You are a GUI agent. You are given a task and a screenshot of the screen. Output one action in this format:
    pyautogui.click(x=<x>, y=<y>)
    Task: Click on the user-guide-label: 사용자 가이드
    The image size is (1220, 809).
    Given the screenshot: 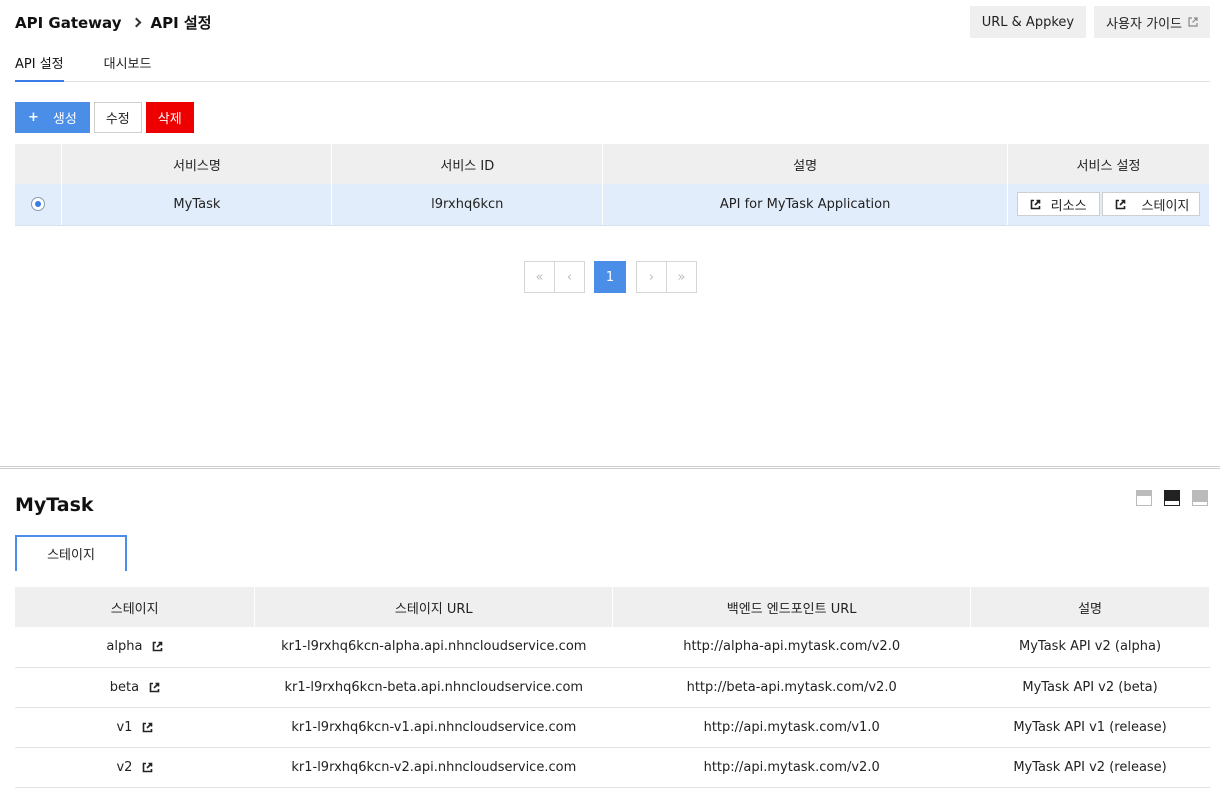 What is the action you would take?
    pyautogui.click(x=1144, y=24)
    